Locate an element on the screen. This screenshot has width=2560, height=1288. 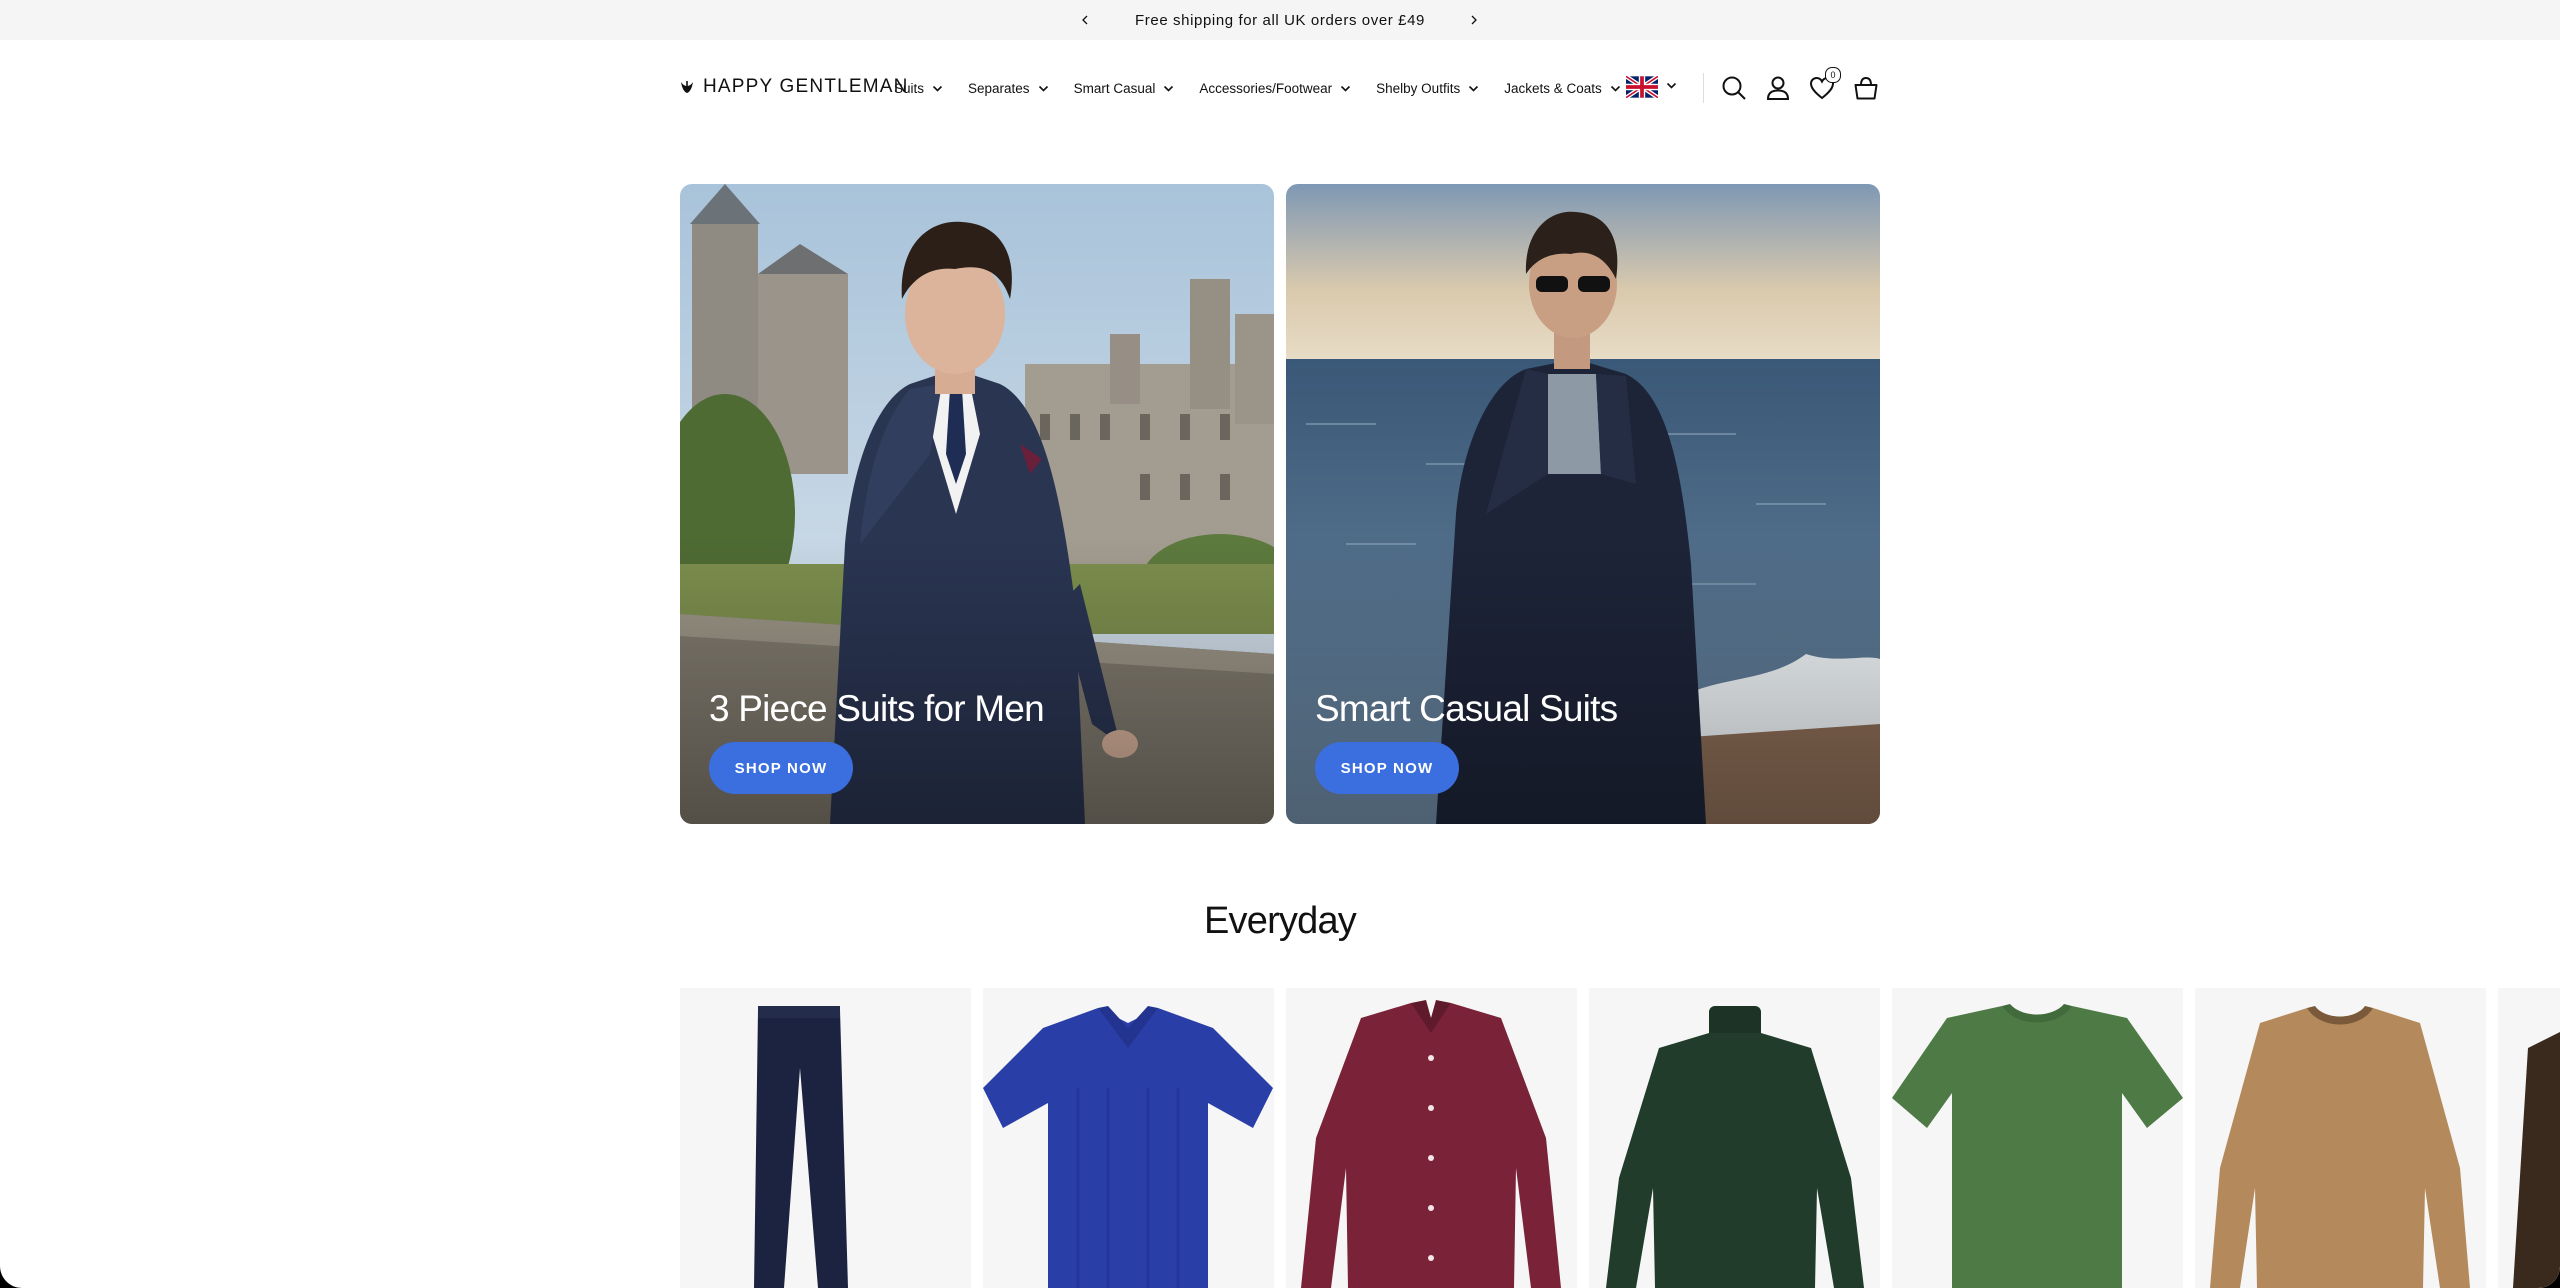
search-button is located at coordinates (1734, 88).